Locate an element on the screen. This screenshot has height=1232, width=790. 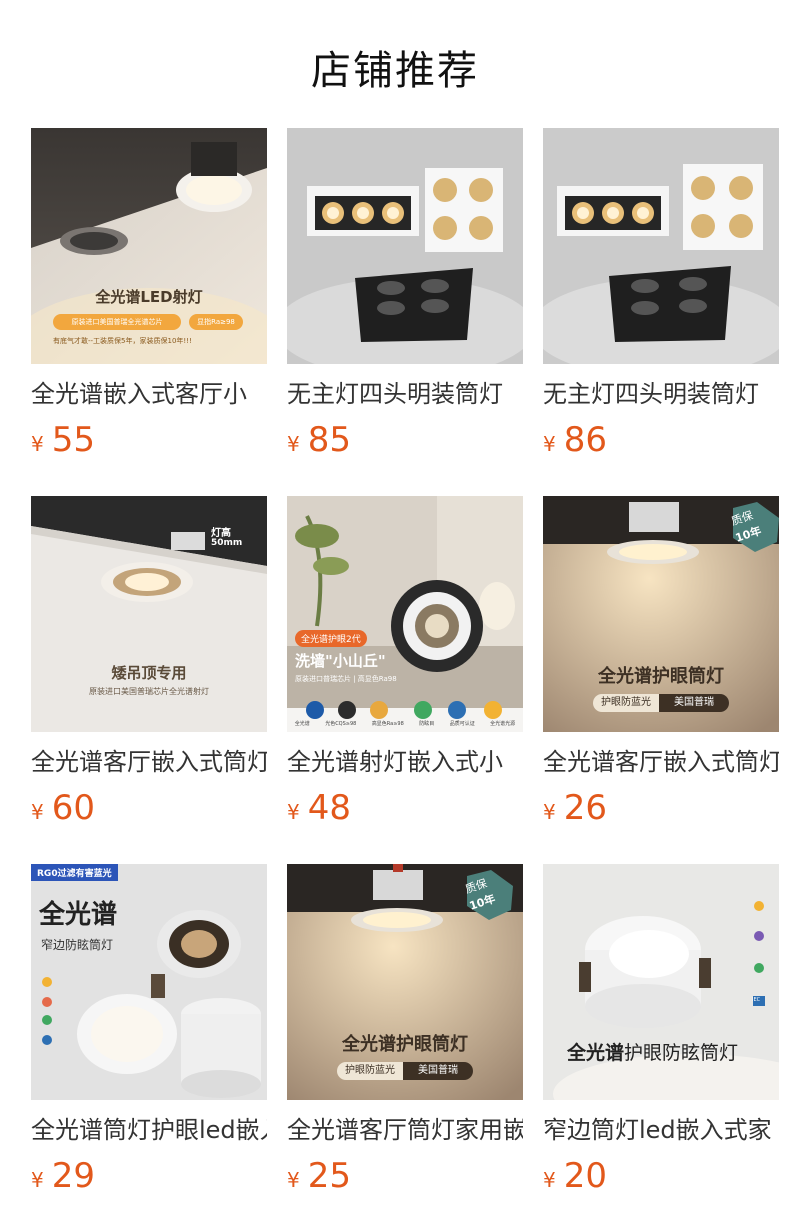
price-value: 48 is located at coordinates (329, 808).